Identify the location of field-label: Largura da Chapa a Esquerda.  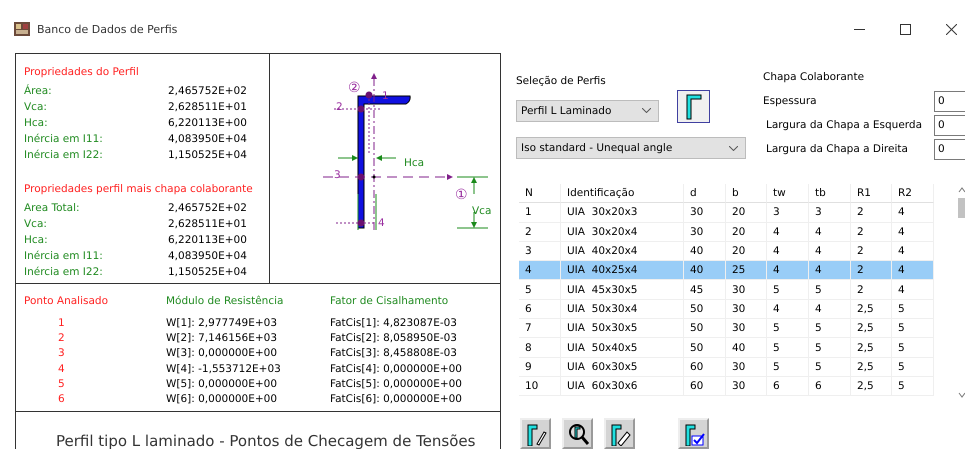
(844, 125).